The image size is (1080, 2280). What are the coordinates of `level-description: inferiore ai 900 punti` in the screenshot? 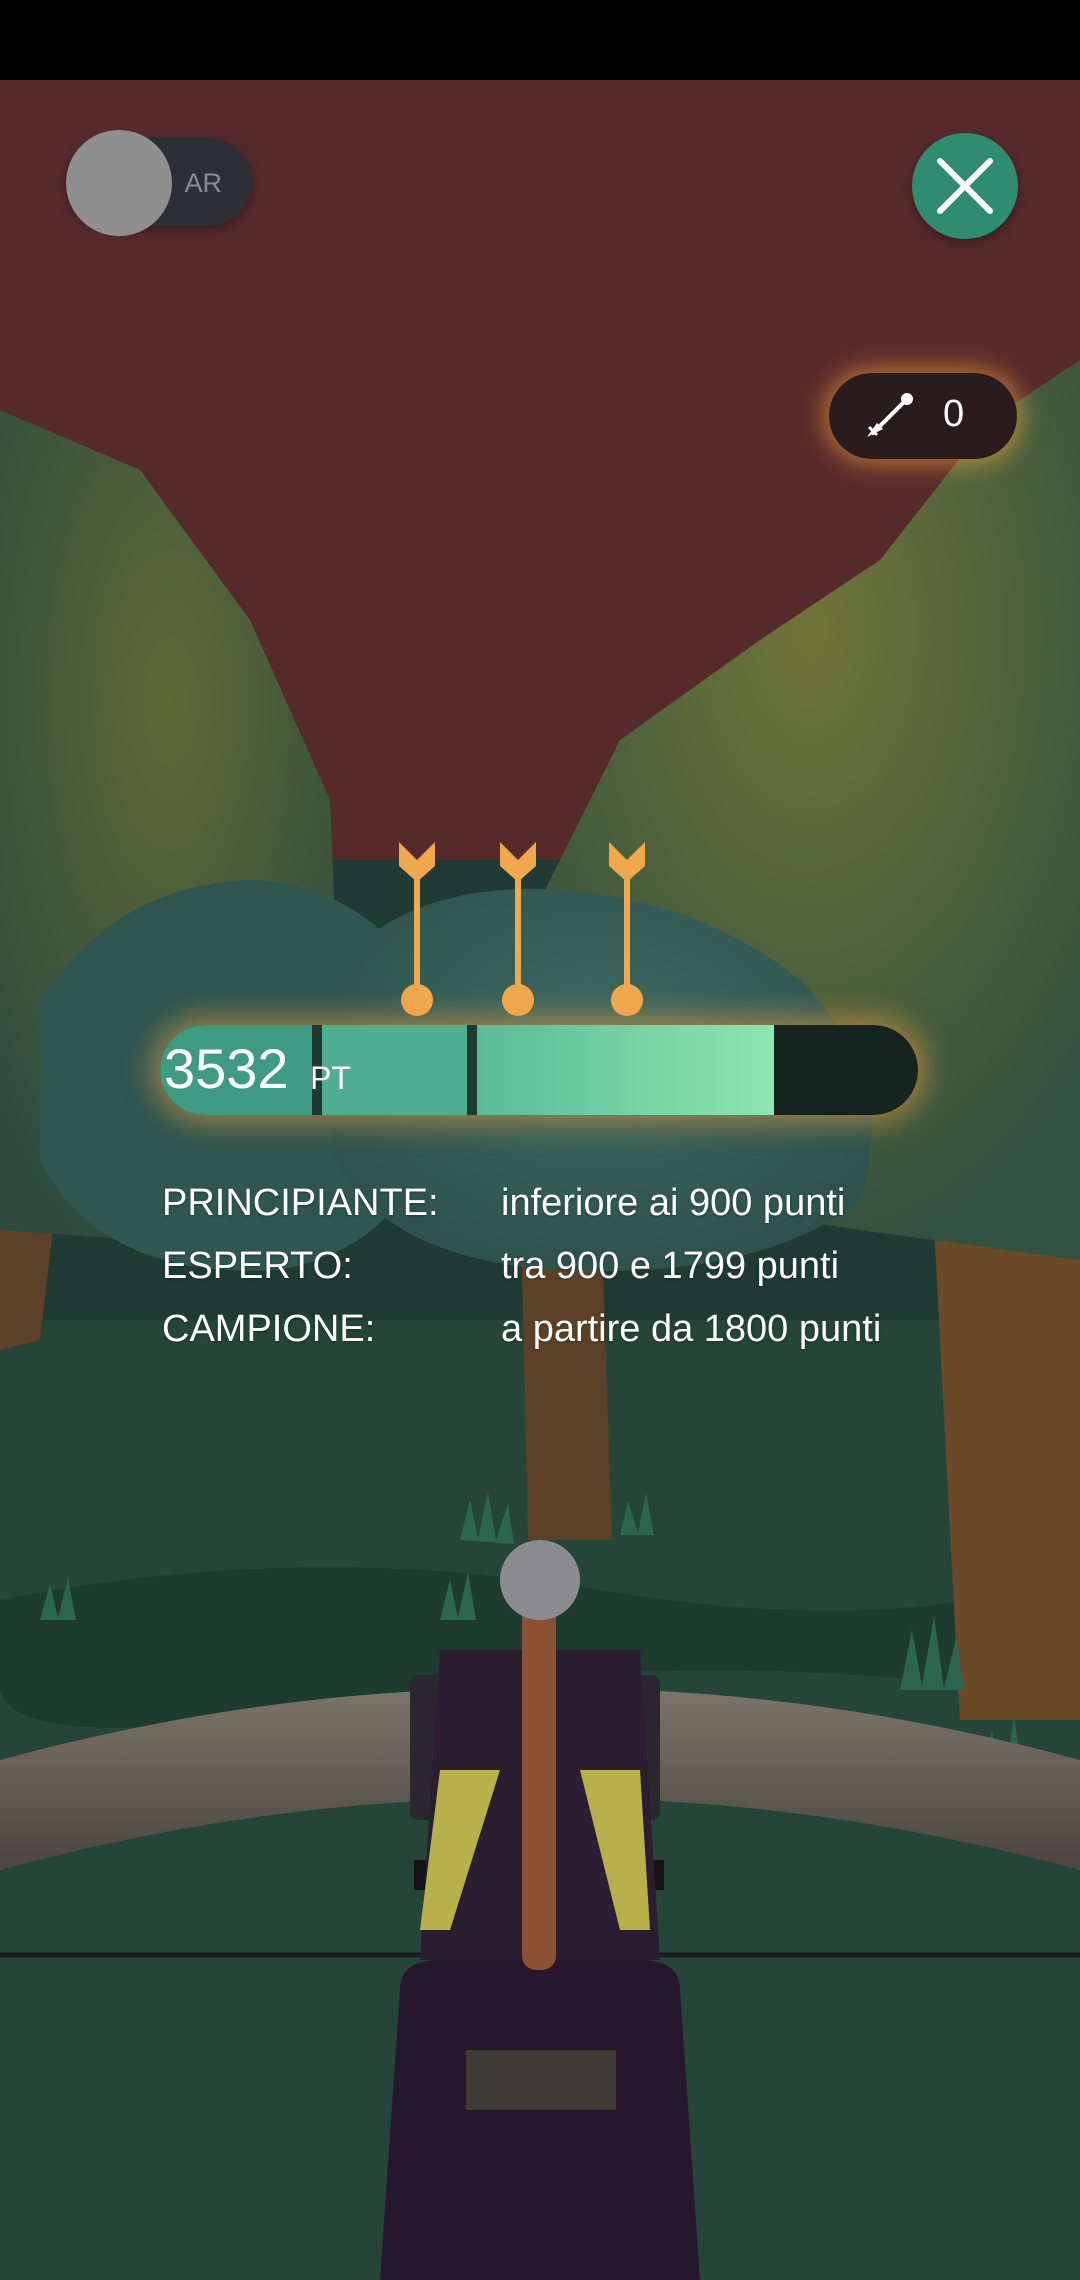 It's located at (673, 1203).